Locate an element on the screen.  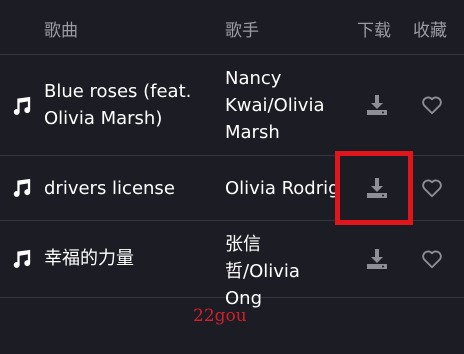
header-download: 下载 is located at coordinates (374, 31).